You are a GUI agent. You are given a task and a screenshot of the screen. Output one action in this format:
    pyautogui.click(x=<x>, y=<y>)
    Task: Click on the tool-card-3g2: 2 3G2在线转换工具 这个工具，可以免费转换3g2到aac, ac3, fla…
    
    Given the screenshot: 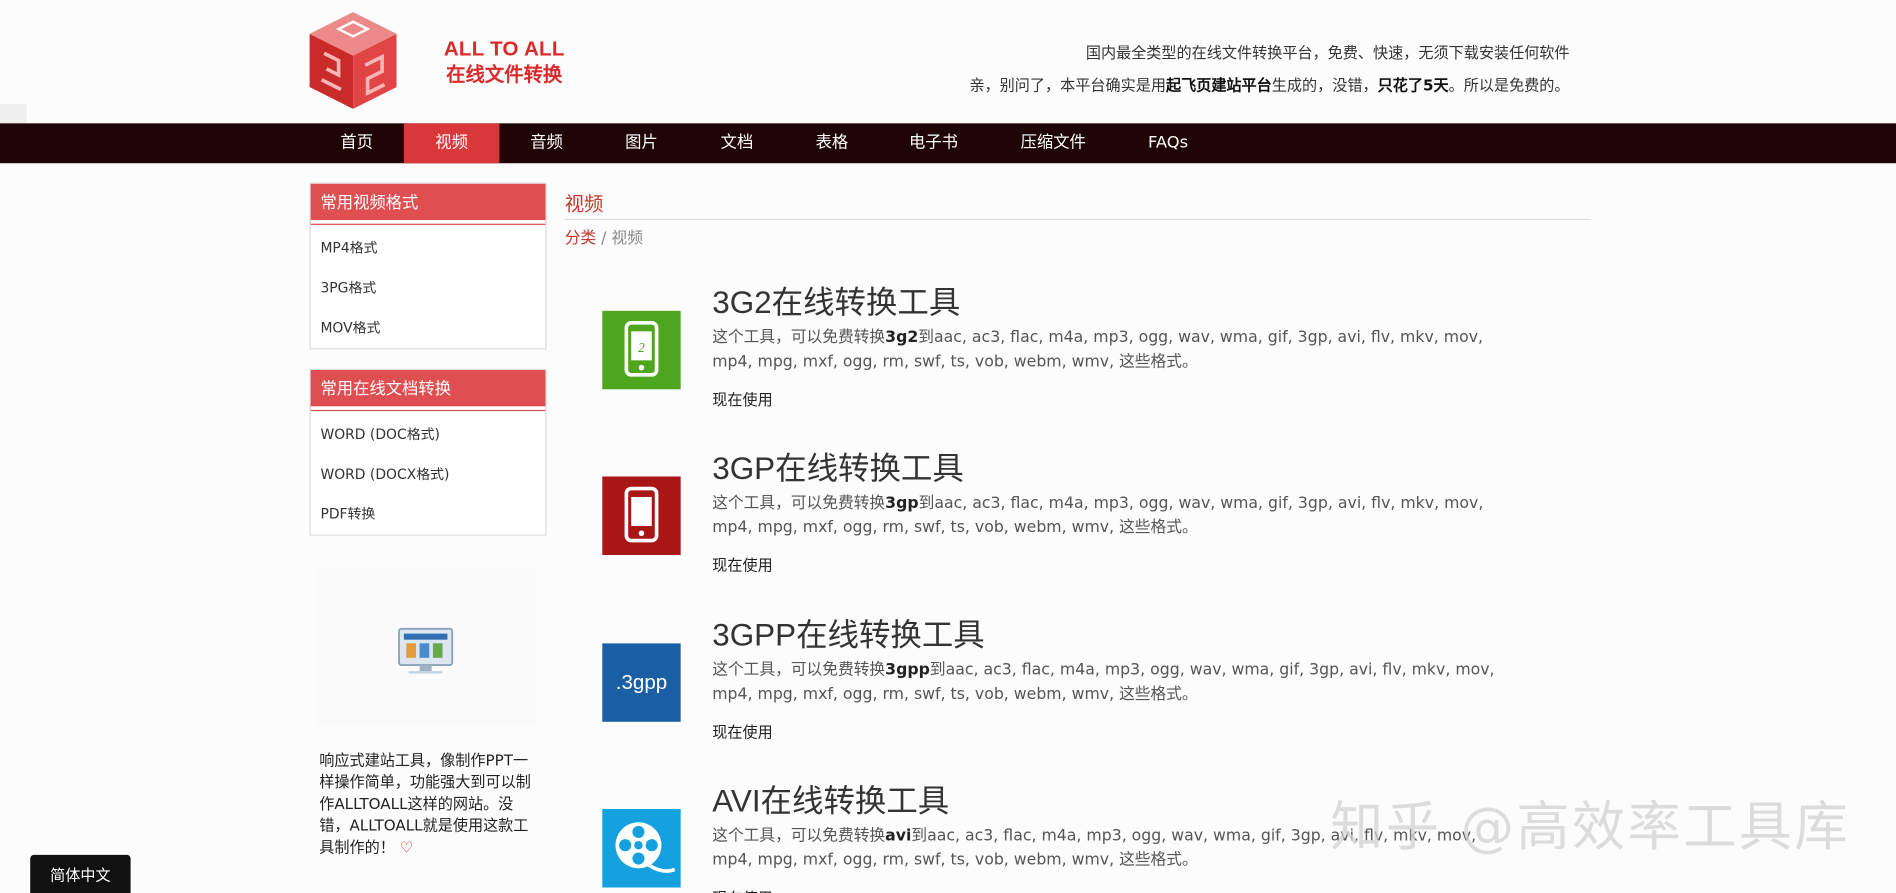 What is the action you would take?
    pyautogui.click(x=1085, y=356)
    